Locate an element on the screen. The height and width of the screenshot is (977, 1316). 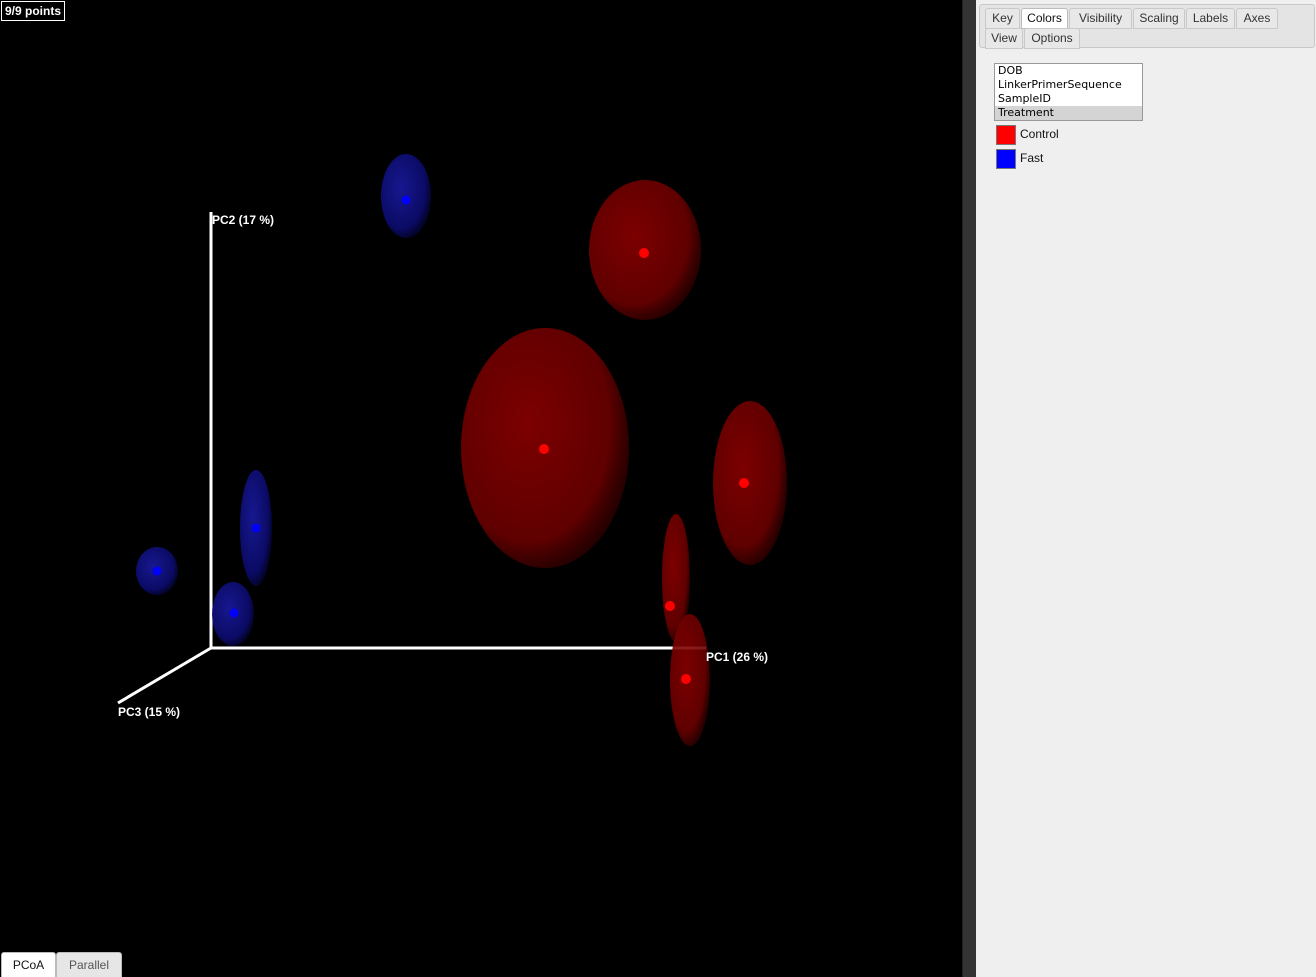
pc1-axis-label: PC1 (26 %) is located at coordinates (737, 657).